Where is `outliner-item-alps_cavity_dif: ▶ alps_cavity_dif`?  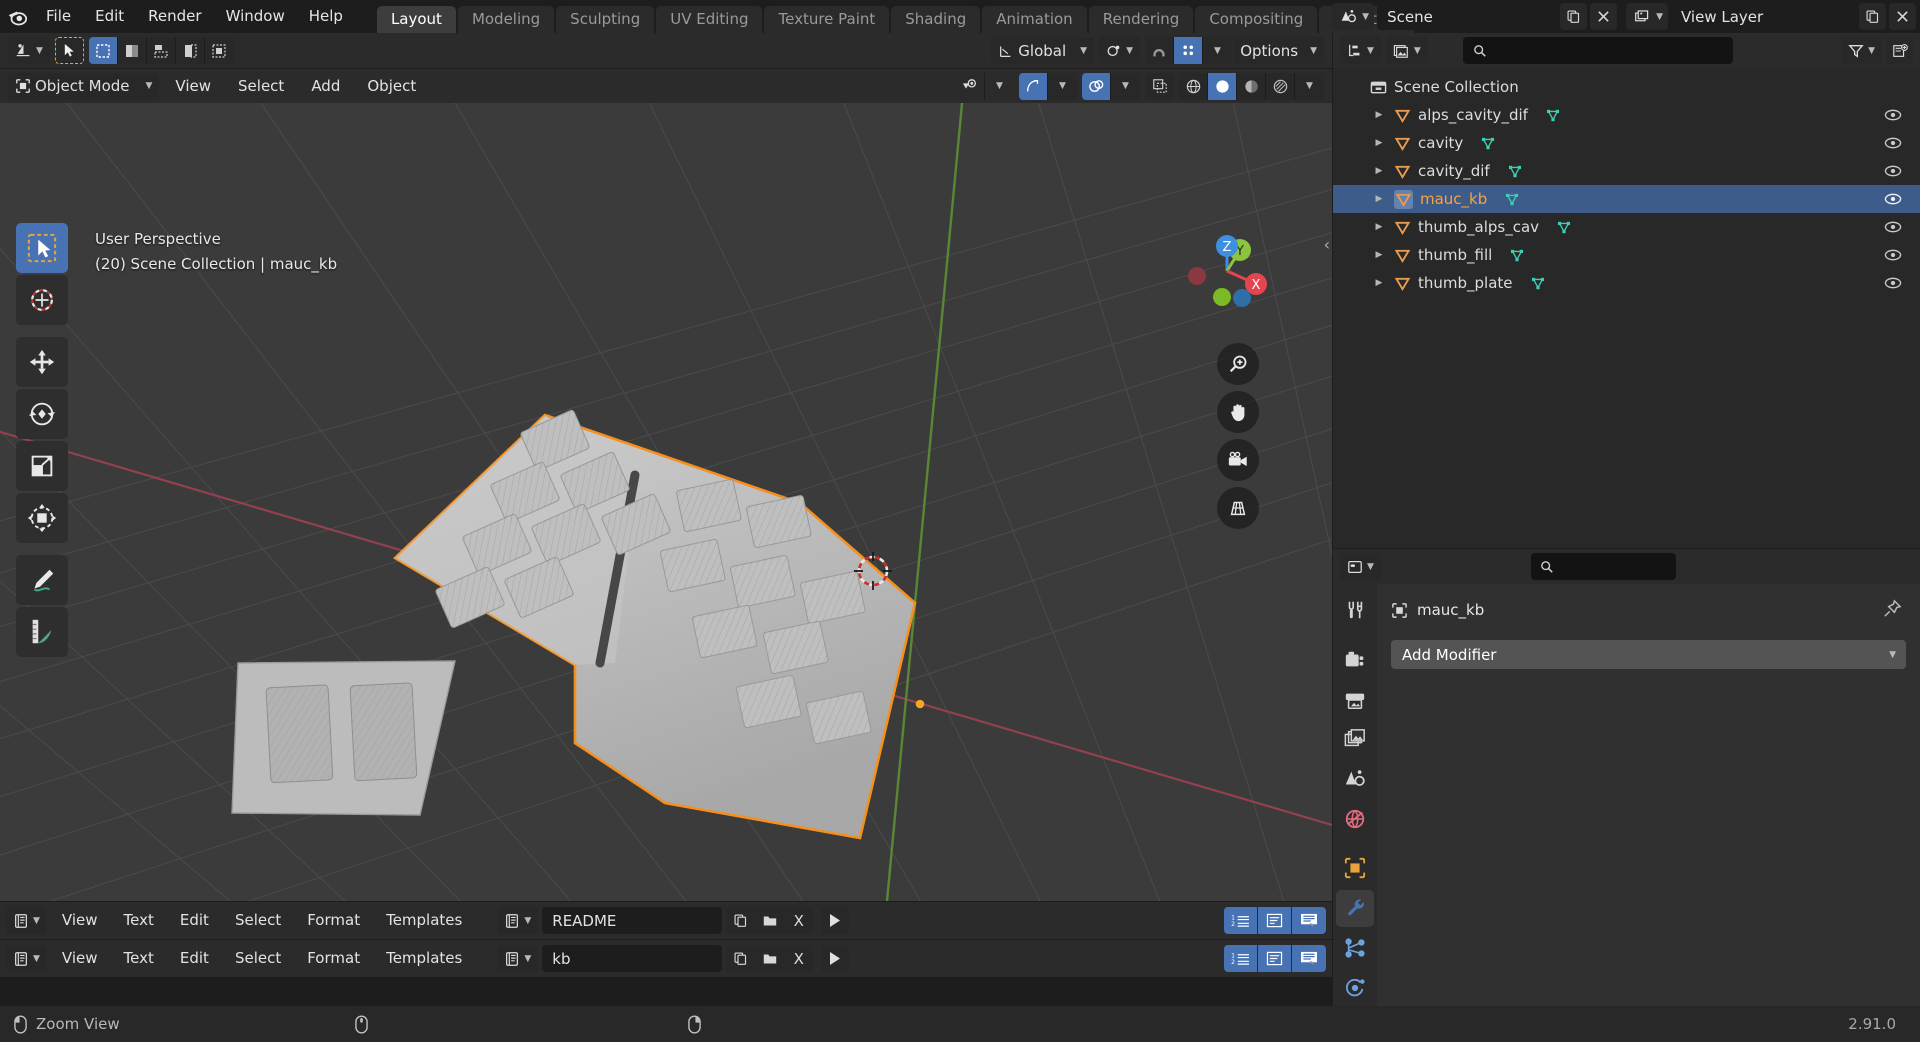
outliner-item-alps_cavity_dif: ▶ alps_cavity_dif is located at coordinates (1626, 115).